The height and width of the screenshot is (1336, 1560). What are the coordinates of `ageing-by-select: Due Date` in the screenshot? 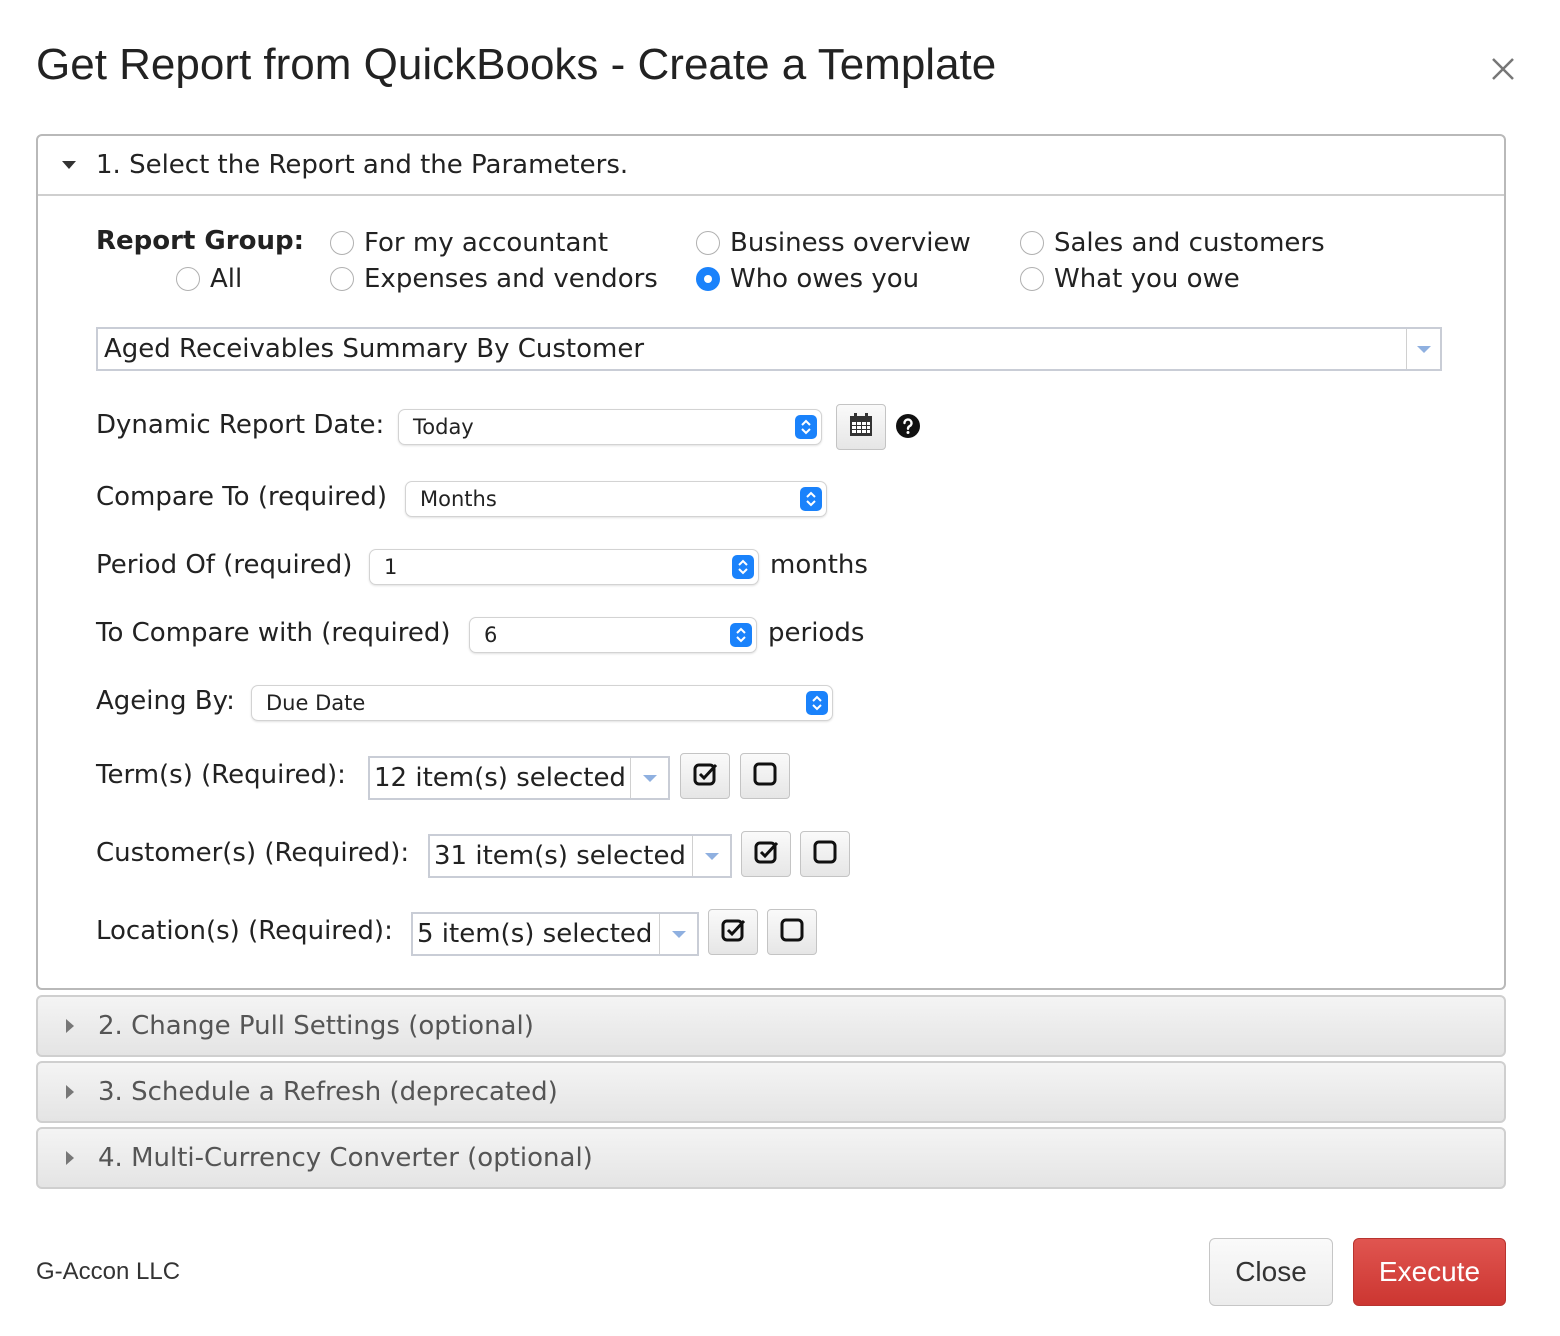 It's located at (542, 703).